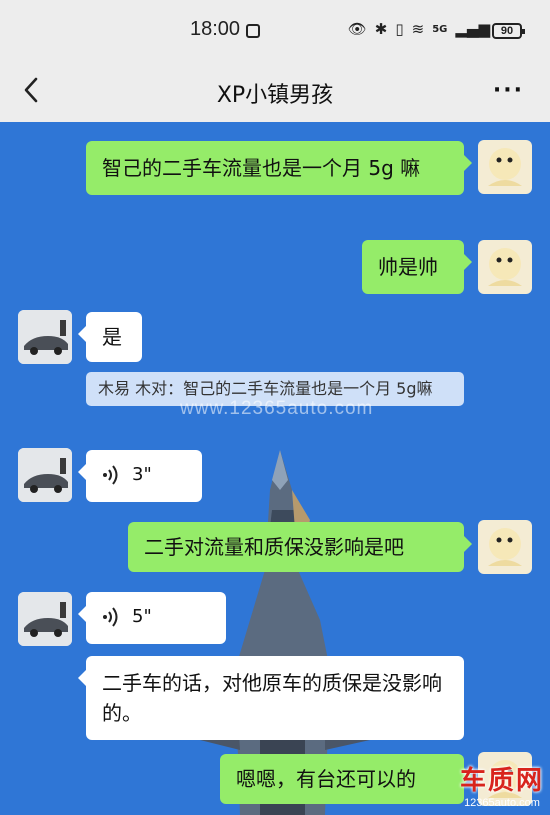  Describe the element at coordinates (357, 29) in the screenshot. I see `eye-icon: 👁` at that location.